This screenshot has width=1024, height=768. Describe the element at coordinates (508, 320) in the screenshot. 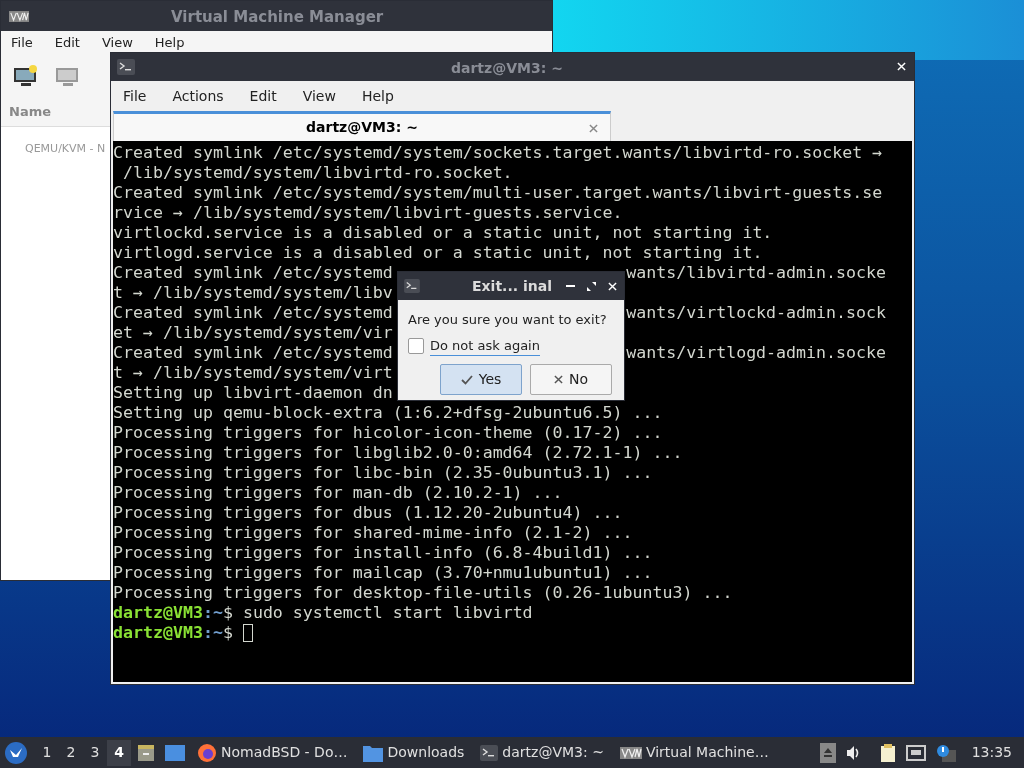

I see `dialog-message: Are you sure you want to exit?` at that location.